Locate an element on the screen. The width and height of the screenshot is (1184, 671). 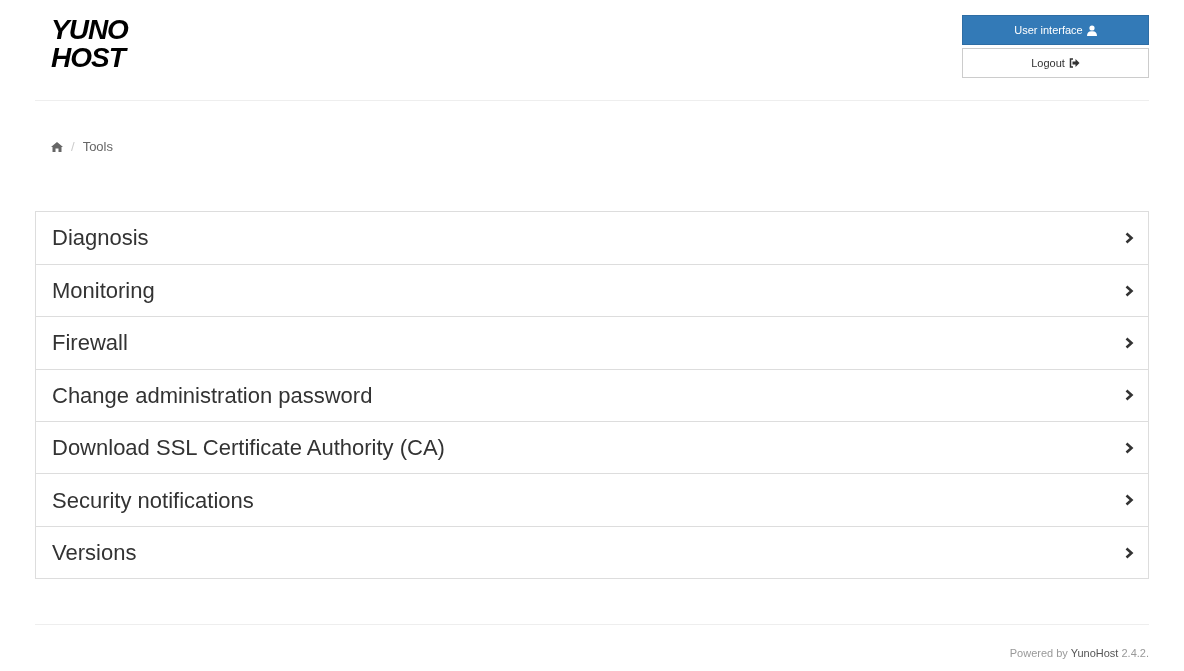
menu-item: Security notifications is located at coordinates (592, 499).